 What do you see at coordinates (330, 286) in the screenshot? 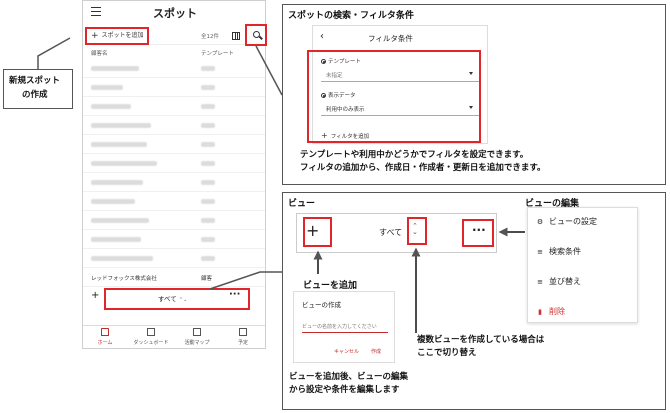
I see `add-view-callout: ビューを追加` at bounding box center [330, 286].